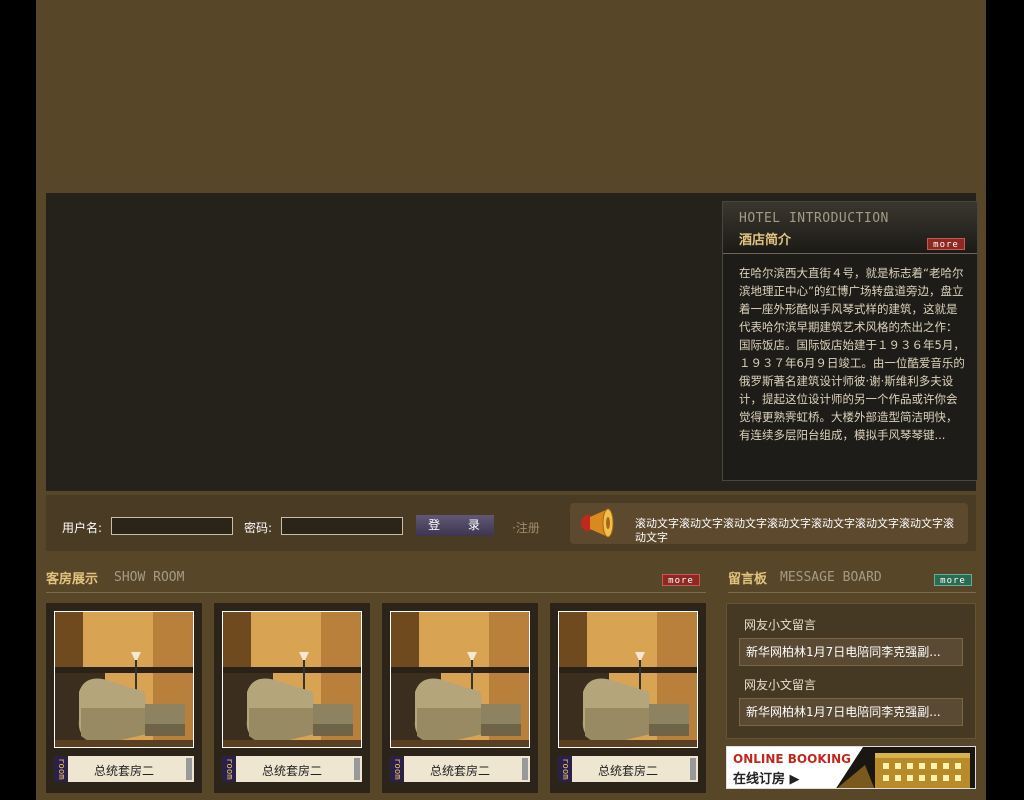 This screenshot has width=1024, height=800. Describe the element at coordinates (258, 528) in the screenshot. I see `password-label: 密码:` at that location.